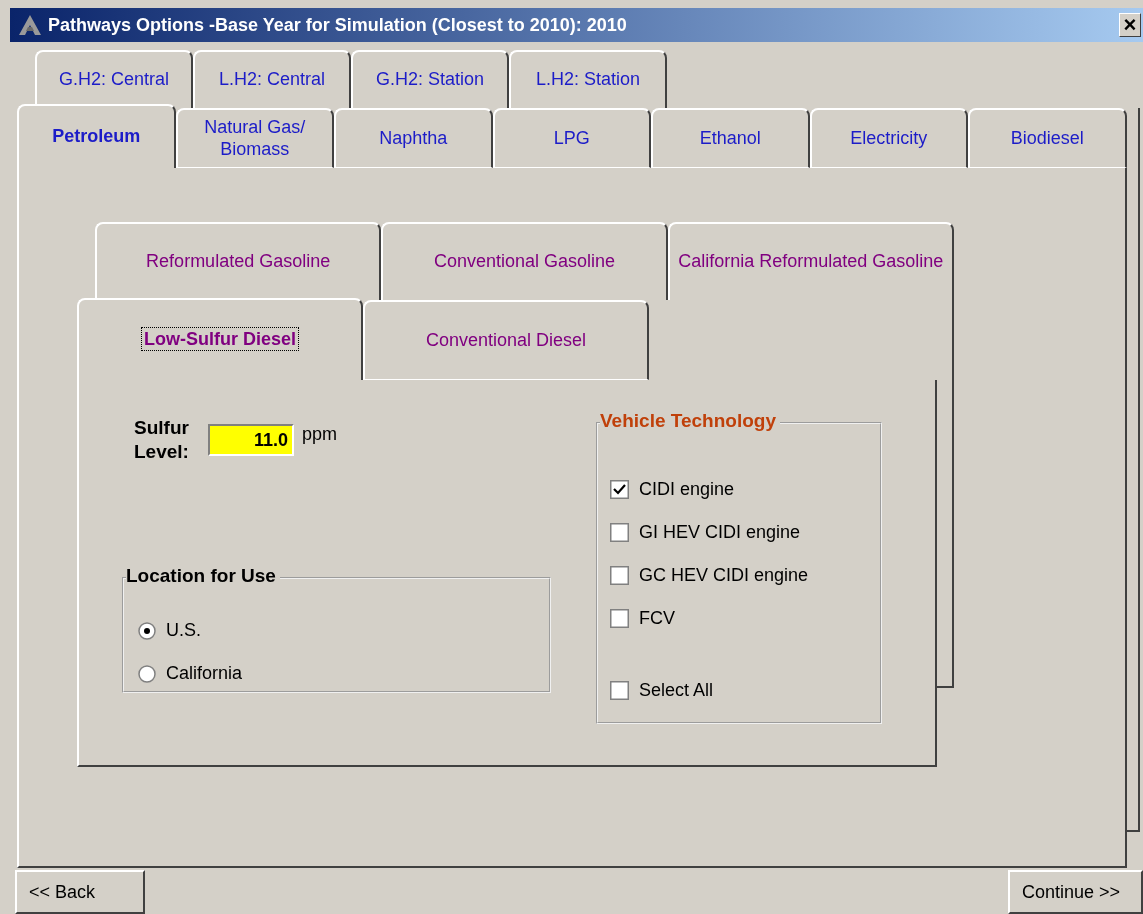 Image resolution: width=1143 pixels, height=914 pixels. What do you see at coordinates (524, 261) in the screenshot?
I see `product-tab: Conventional Gasoline` at bounding box center [524, 261].